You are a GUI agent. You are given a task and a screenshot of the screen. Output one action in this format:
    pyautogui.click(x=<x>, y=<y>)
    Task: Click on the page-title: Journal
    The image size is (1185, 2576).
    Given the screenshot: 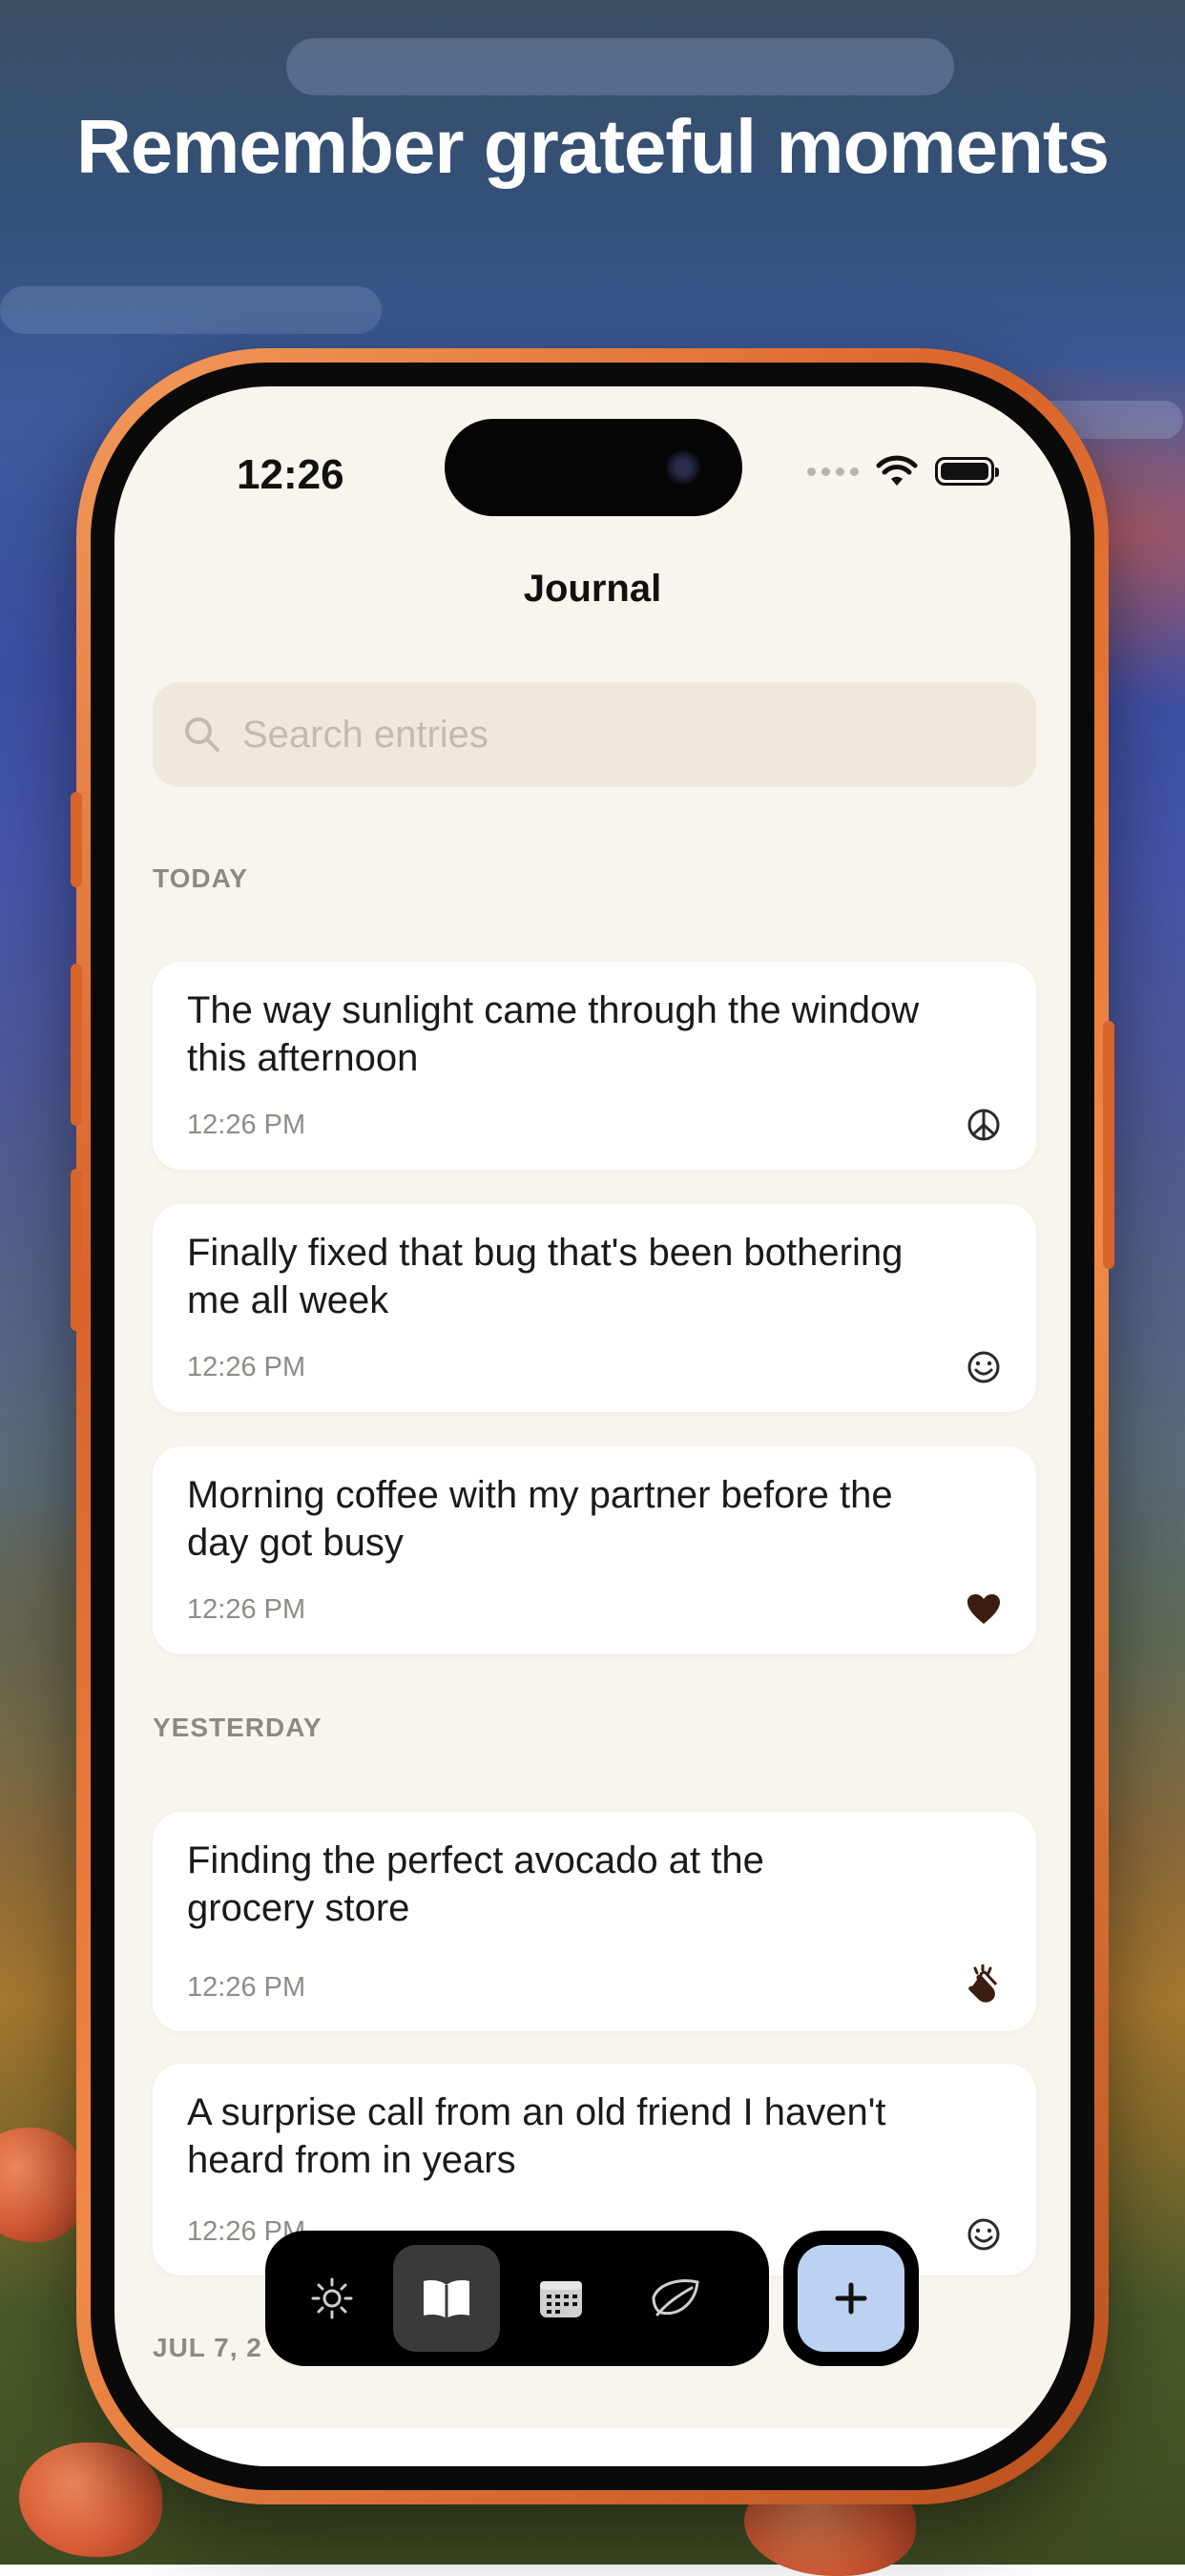 What is the action you would take?
    pyautogui.click(x=592, y=589)
    